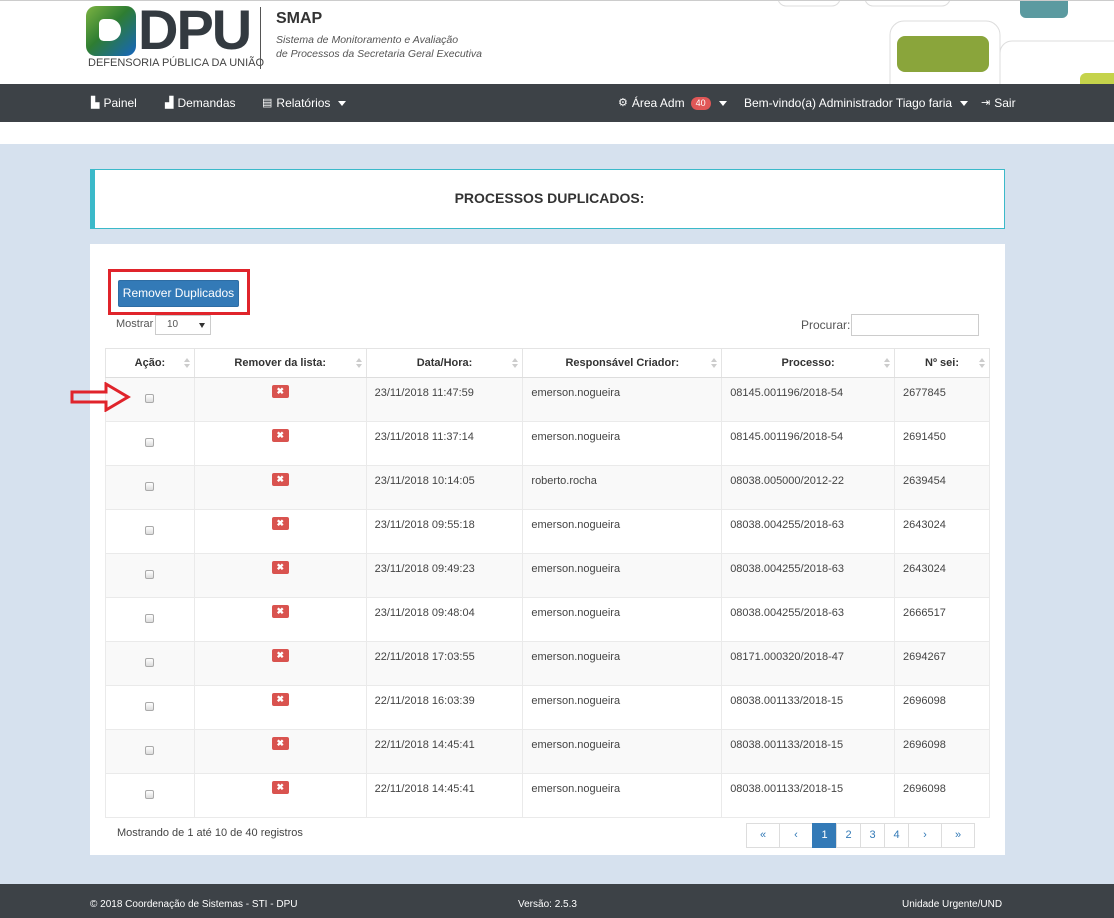 Image resolution: width=1114 pixels, height=918 pixels. What do you see at coordinates (200, 103) in the screenshot?
I see `nav-demandas: ▟ Demandas` at bounding box center [200, 103].